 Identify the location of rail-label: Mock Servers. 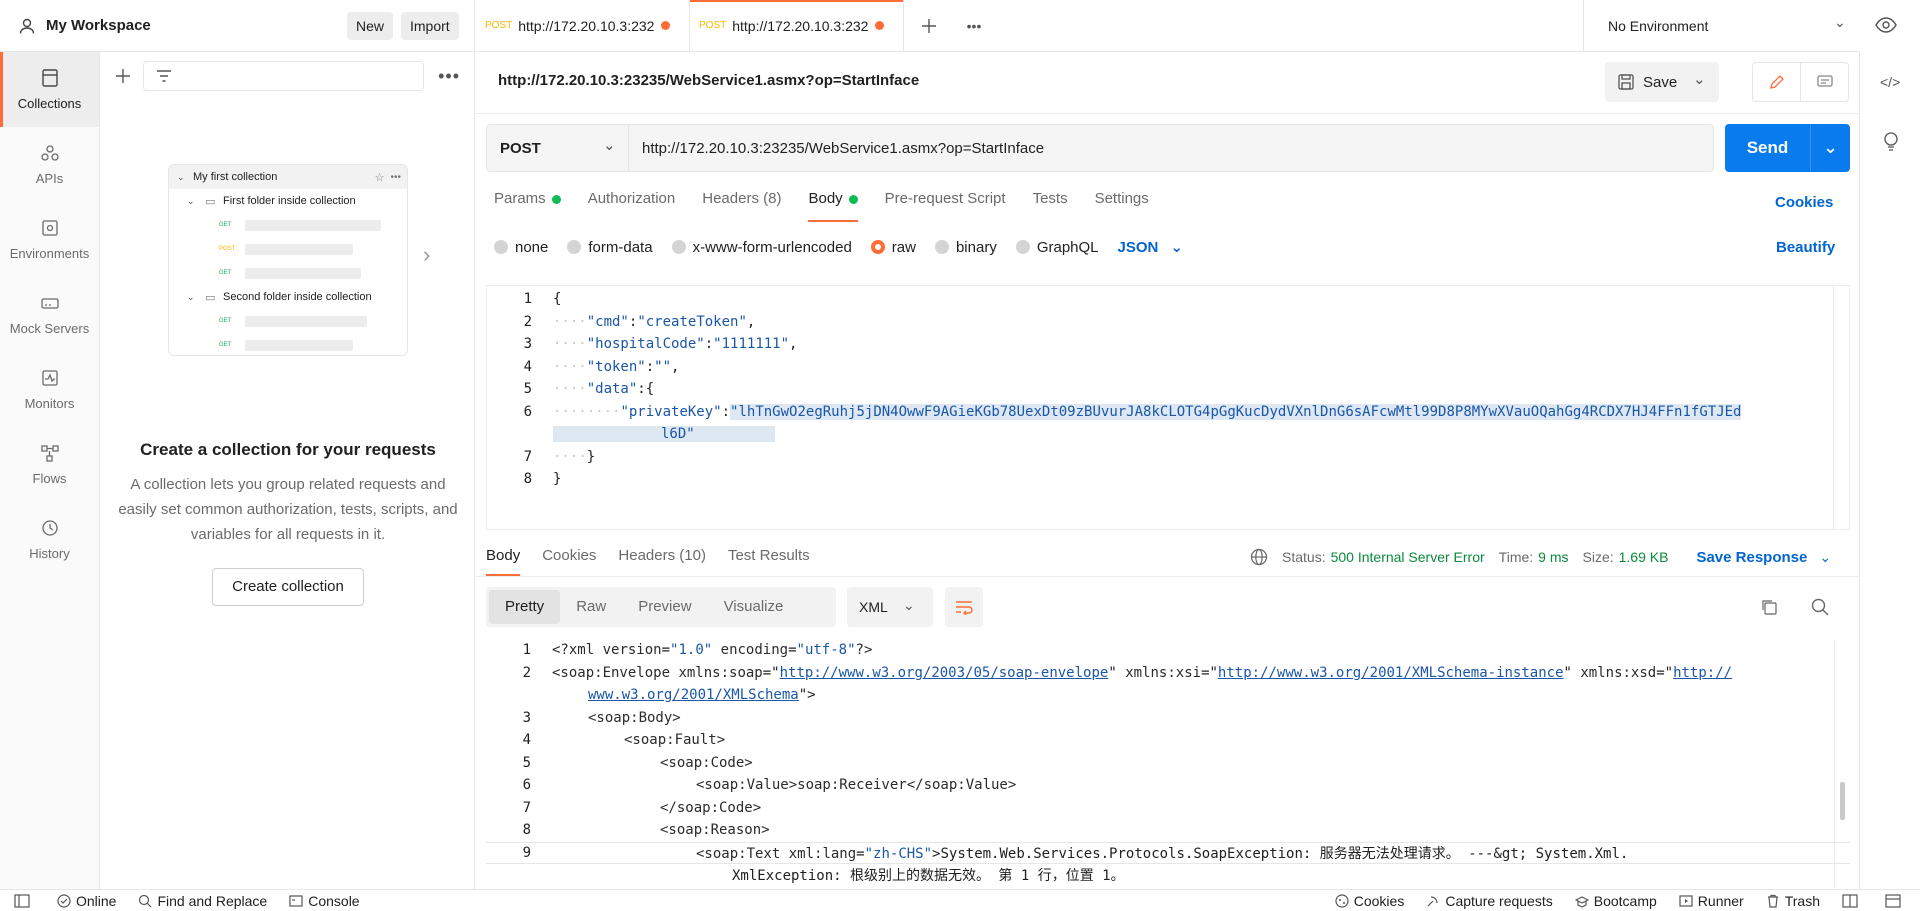
(49, 328).